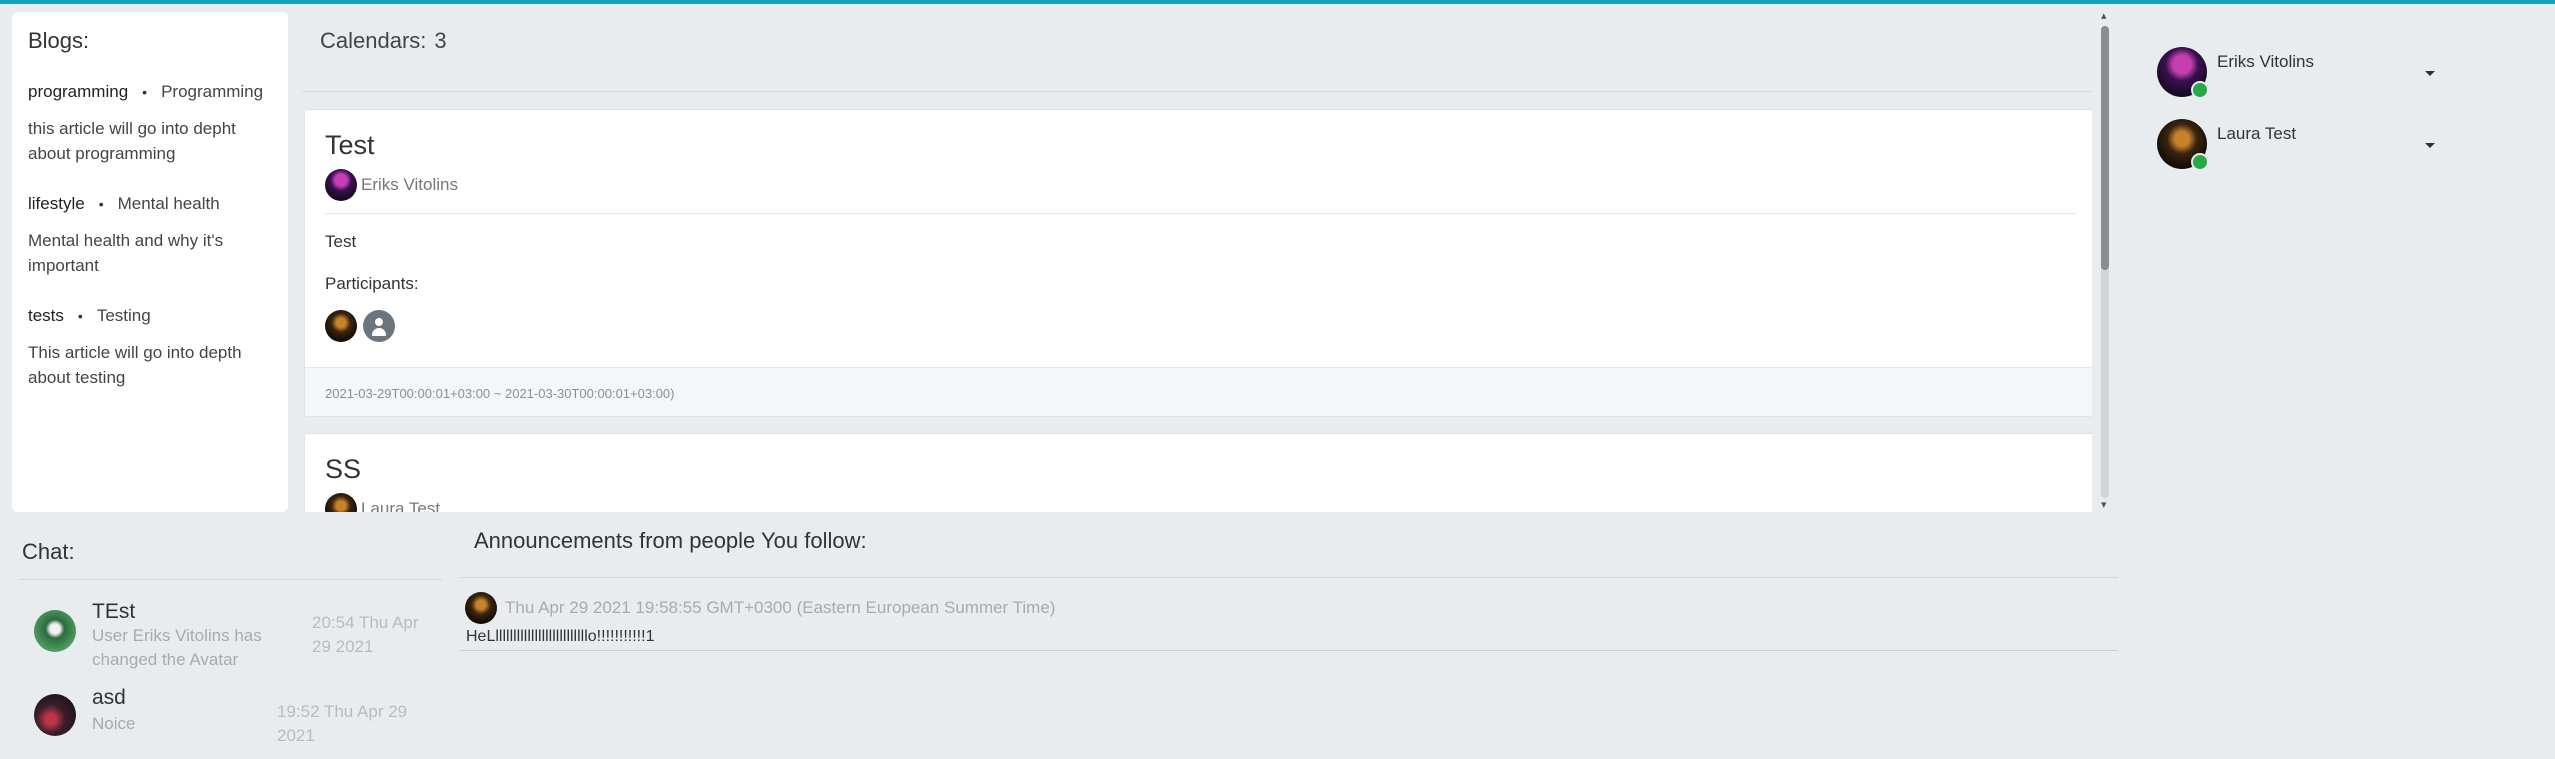 The height and width of the screenshot is (759, 2555). I want to click on calendars-header: Calendars: 3, so click(1197, 52).